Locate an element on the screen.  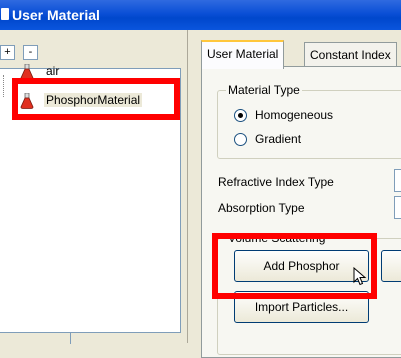
expand-button: + is located at coordinates (7, 52).